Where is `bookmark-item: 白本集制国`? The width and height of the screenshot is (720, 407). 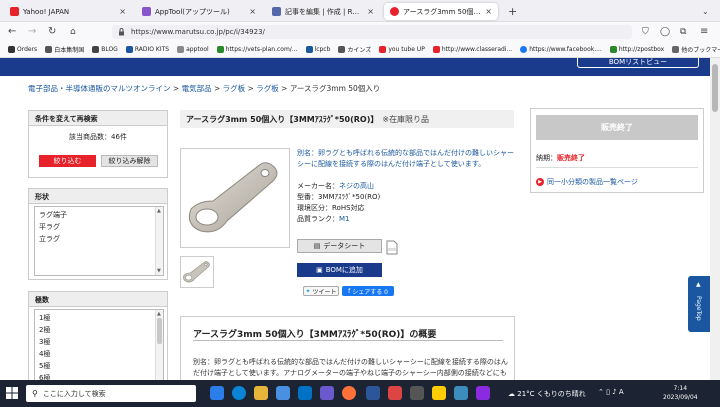 bookmark-item: 白本集制国 is located at coordinates (64, 49).